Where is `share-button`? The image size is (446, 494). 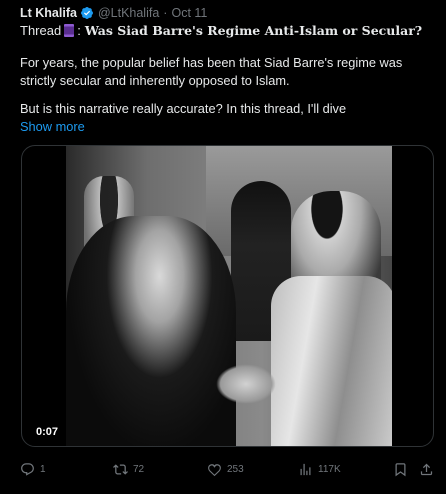 share-button is located at coordinates (426, 469).